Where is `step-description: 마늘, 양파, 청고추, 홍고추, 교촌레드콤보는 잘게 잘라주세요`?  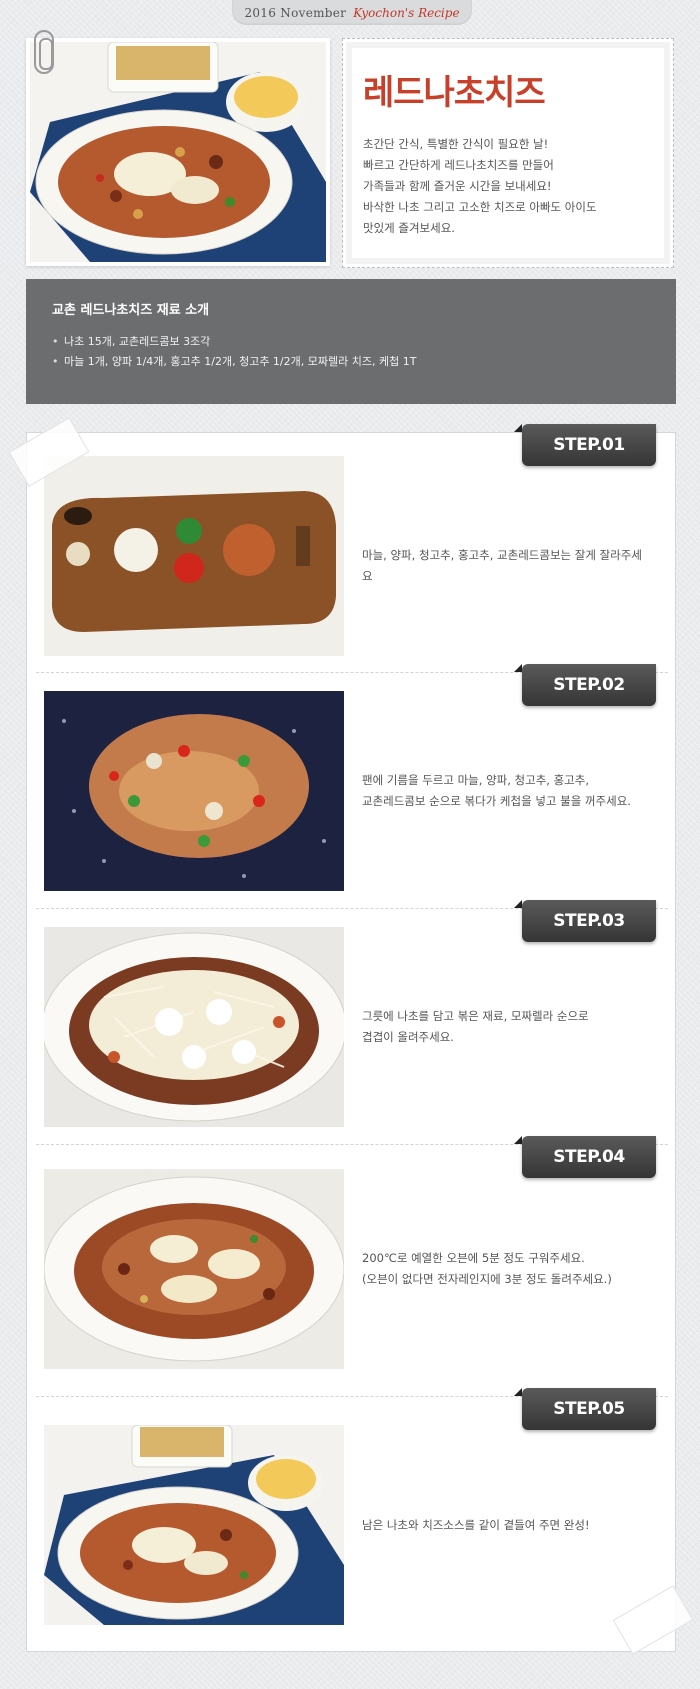
step-description: 마늘, 양파, 청고추, 홍고추, 교촌레드콤보는 잘게 잘라주세요 is located at coordinates (507, 566).